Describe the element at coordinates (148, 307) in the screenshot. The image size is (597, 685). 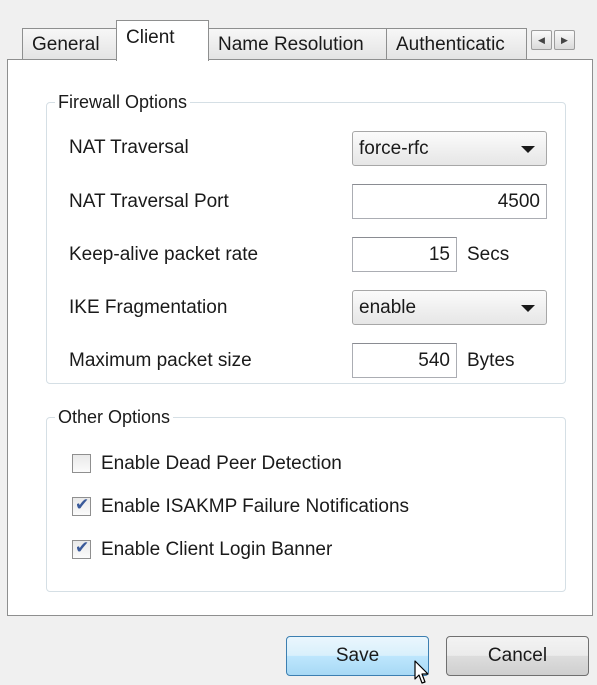
I see `ike-fragmentation-label: IKE Fragmentation` at that location.